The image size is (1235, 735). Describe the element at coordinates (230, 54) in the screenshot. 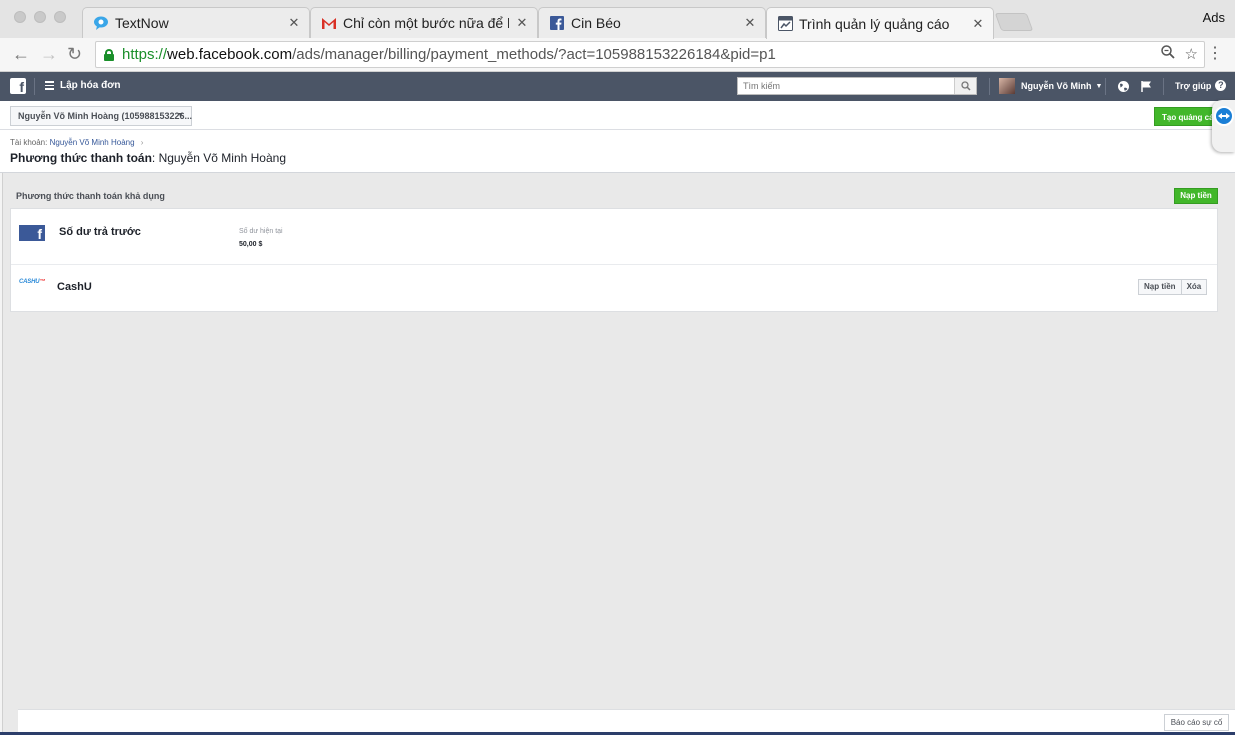

I see `url-host: web.facebook.com` at that location.